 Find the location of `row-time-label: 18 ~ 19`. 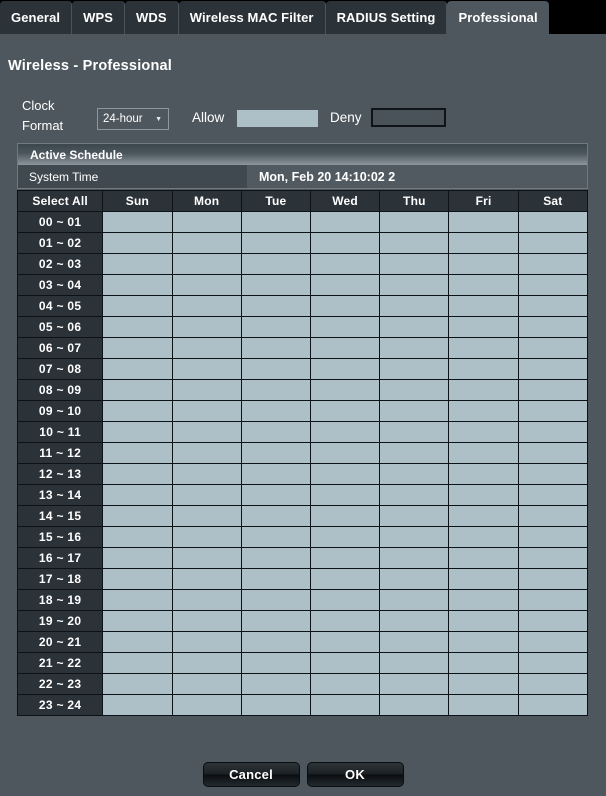

row-time-label: 18 ~ 19 is located at coordinates (60, 600).